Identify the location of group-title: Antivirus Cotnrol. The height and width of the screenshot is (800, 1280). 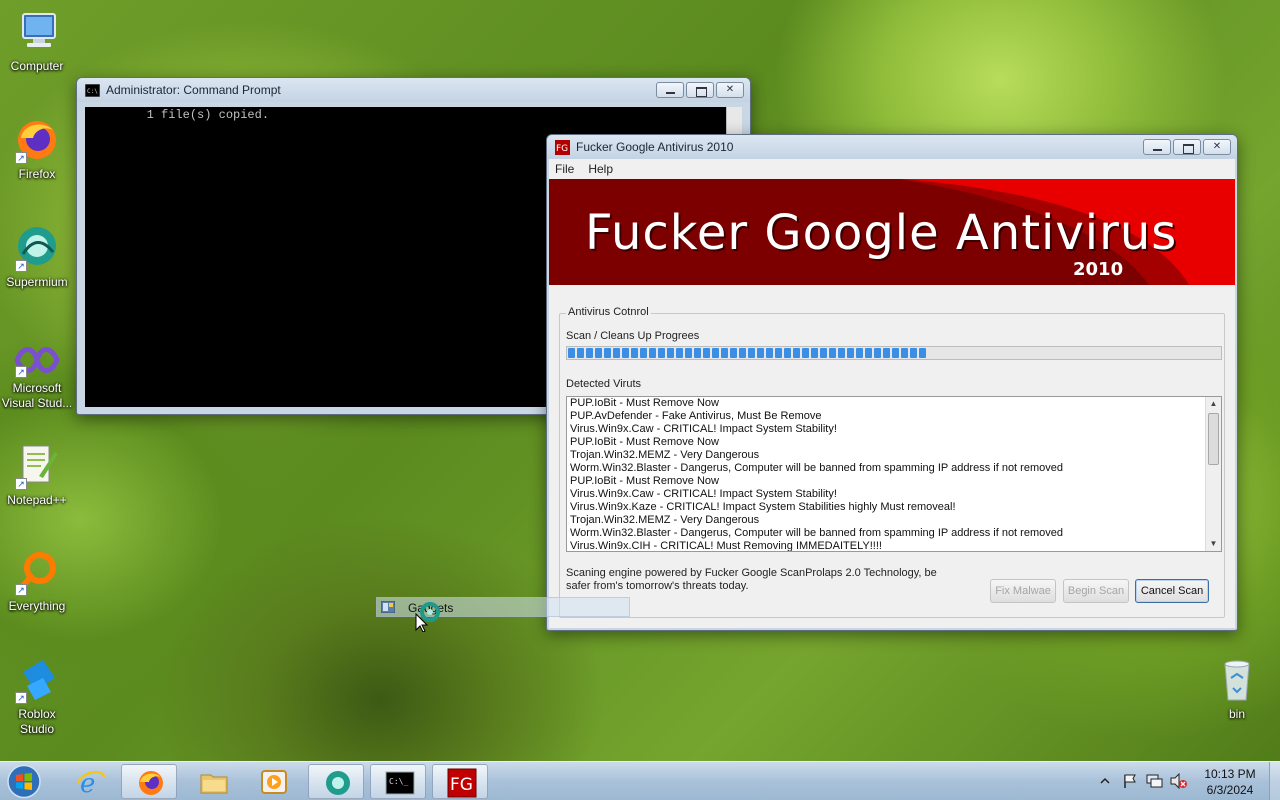
(608, 312).